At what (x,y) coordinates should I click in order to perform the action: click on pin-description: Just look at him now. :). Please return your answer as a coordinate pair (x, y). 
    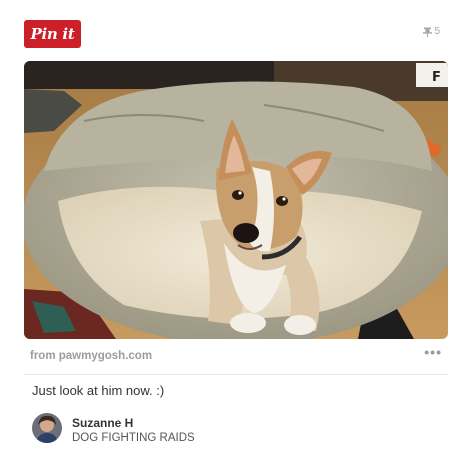
    Looking at the image, I should click on (98, 390).